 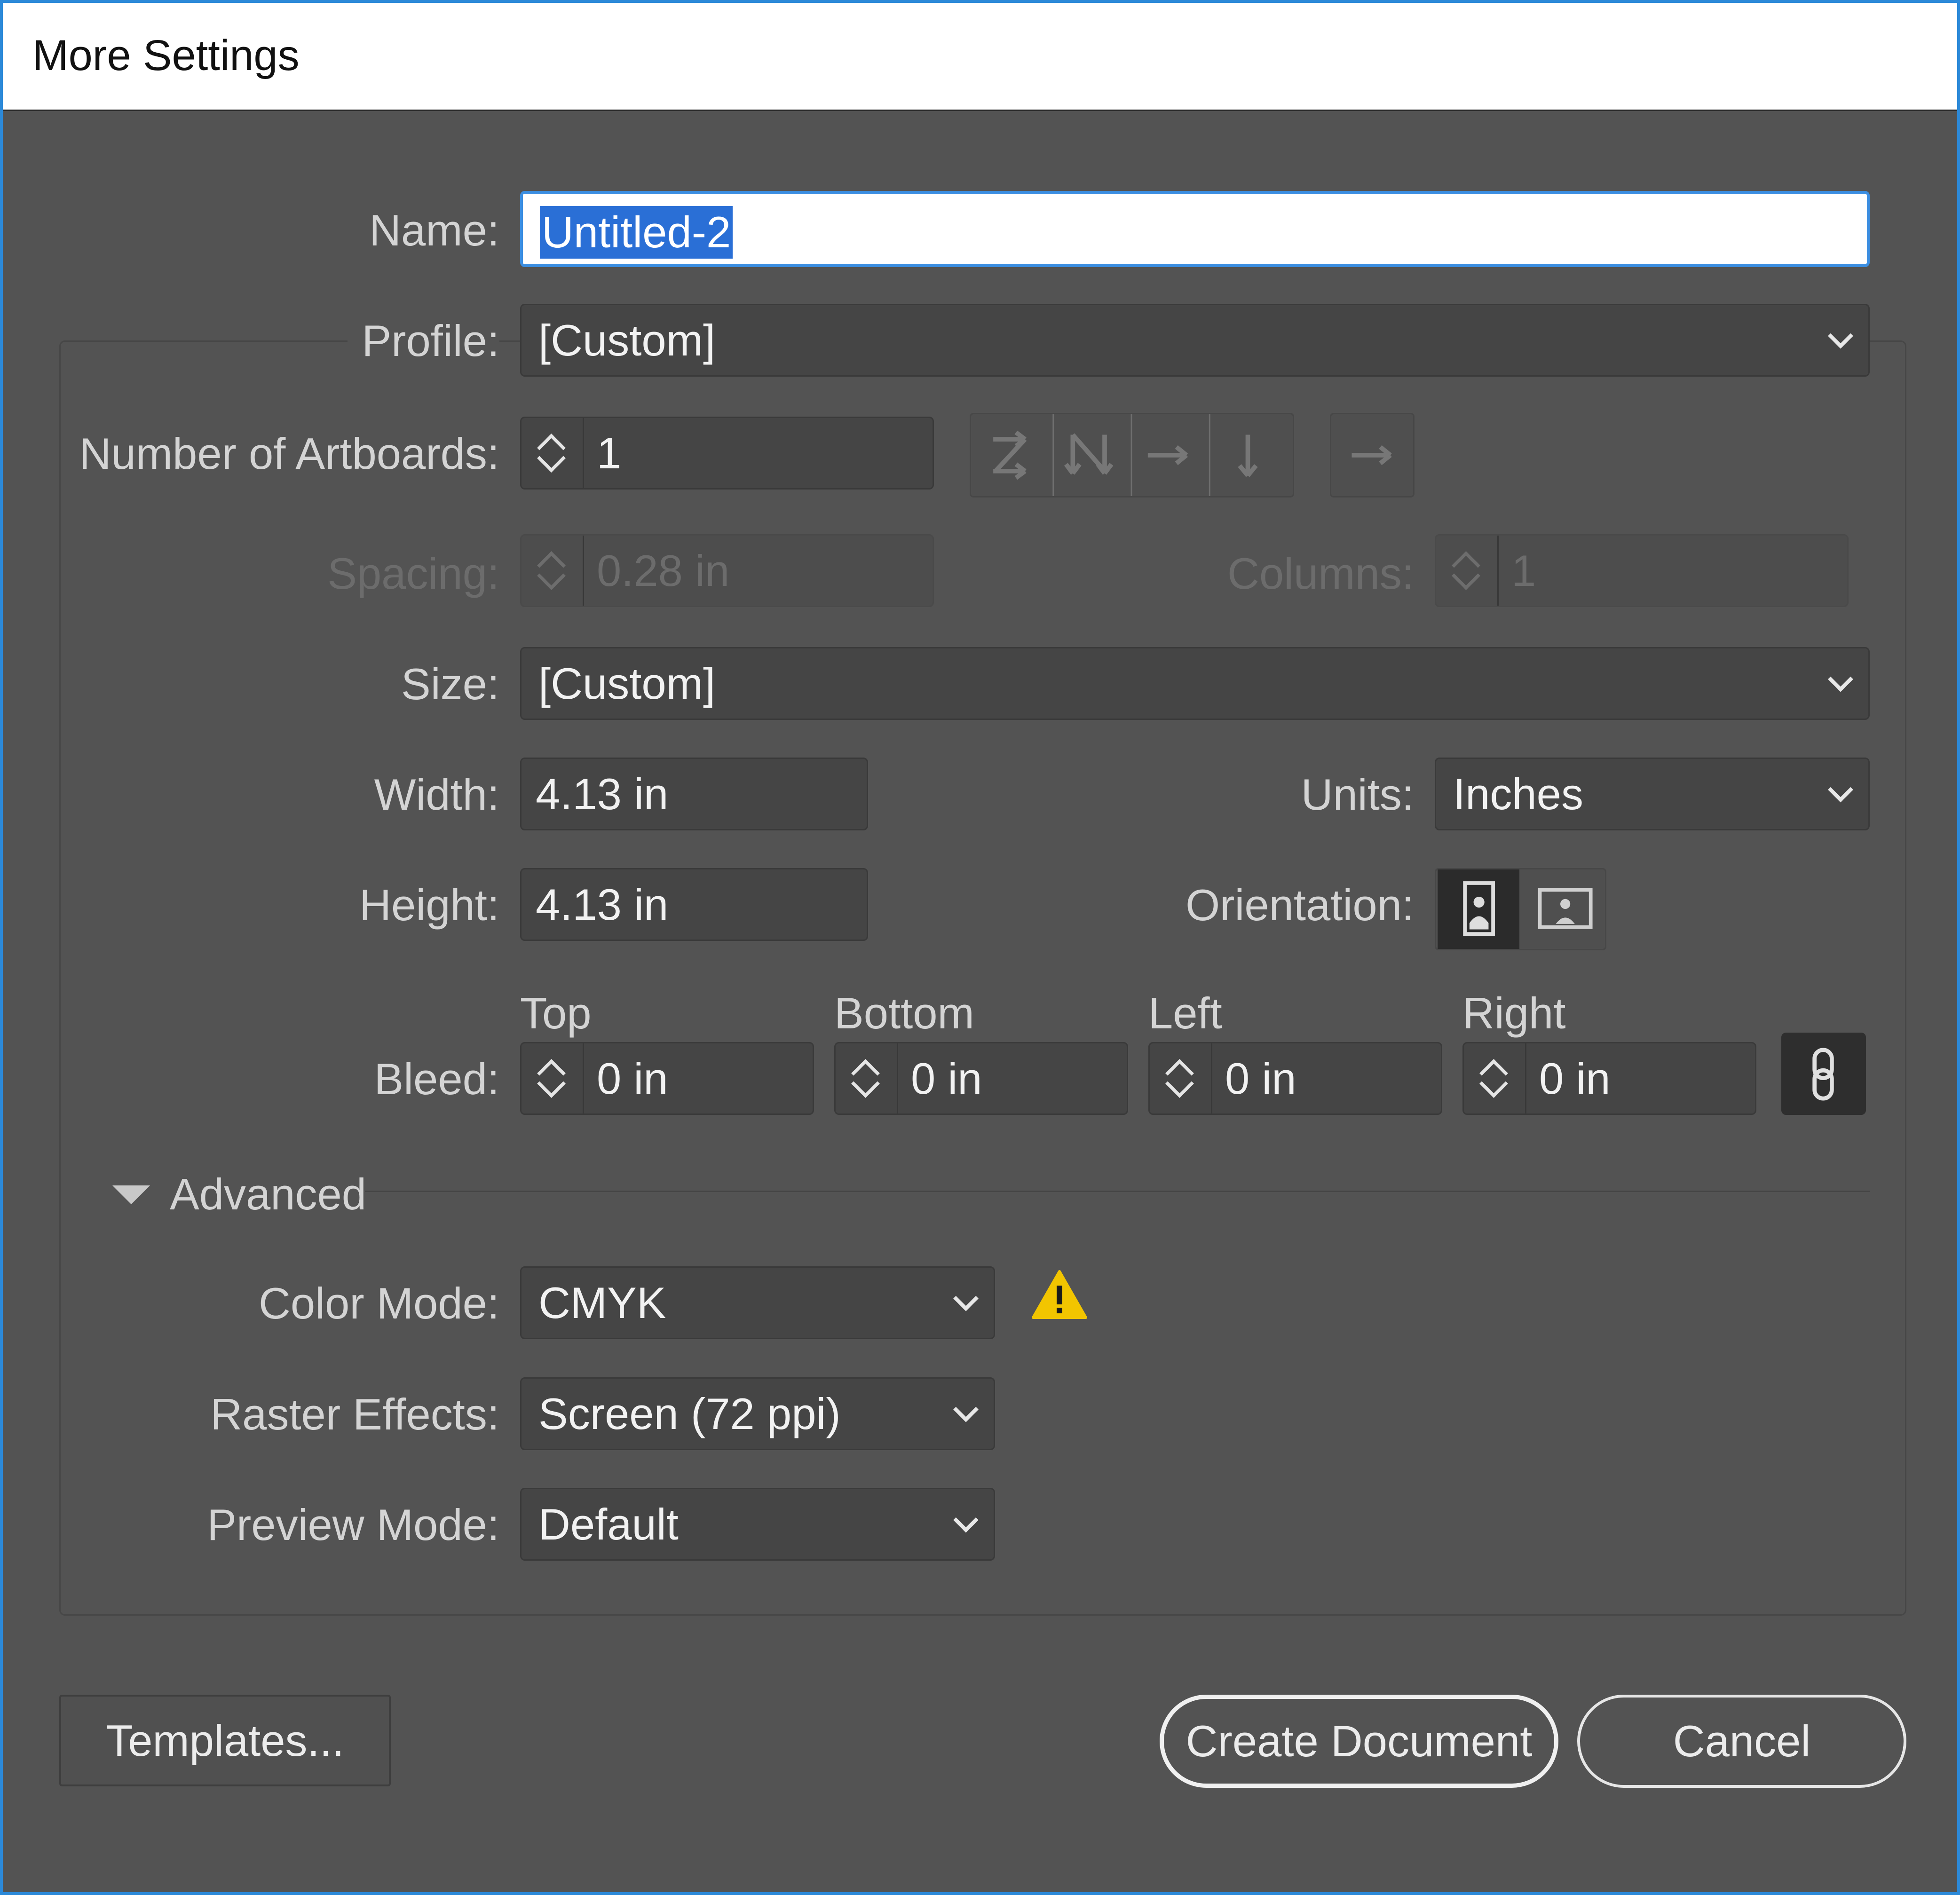 What do you see at coordinates (758, 1302) in the screenshot?
I see `color-mode-select: CMYK` at bounding box center [758, 1302].